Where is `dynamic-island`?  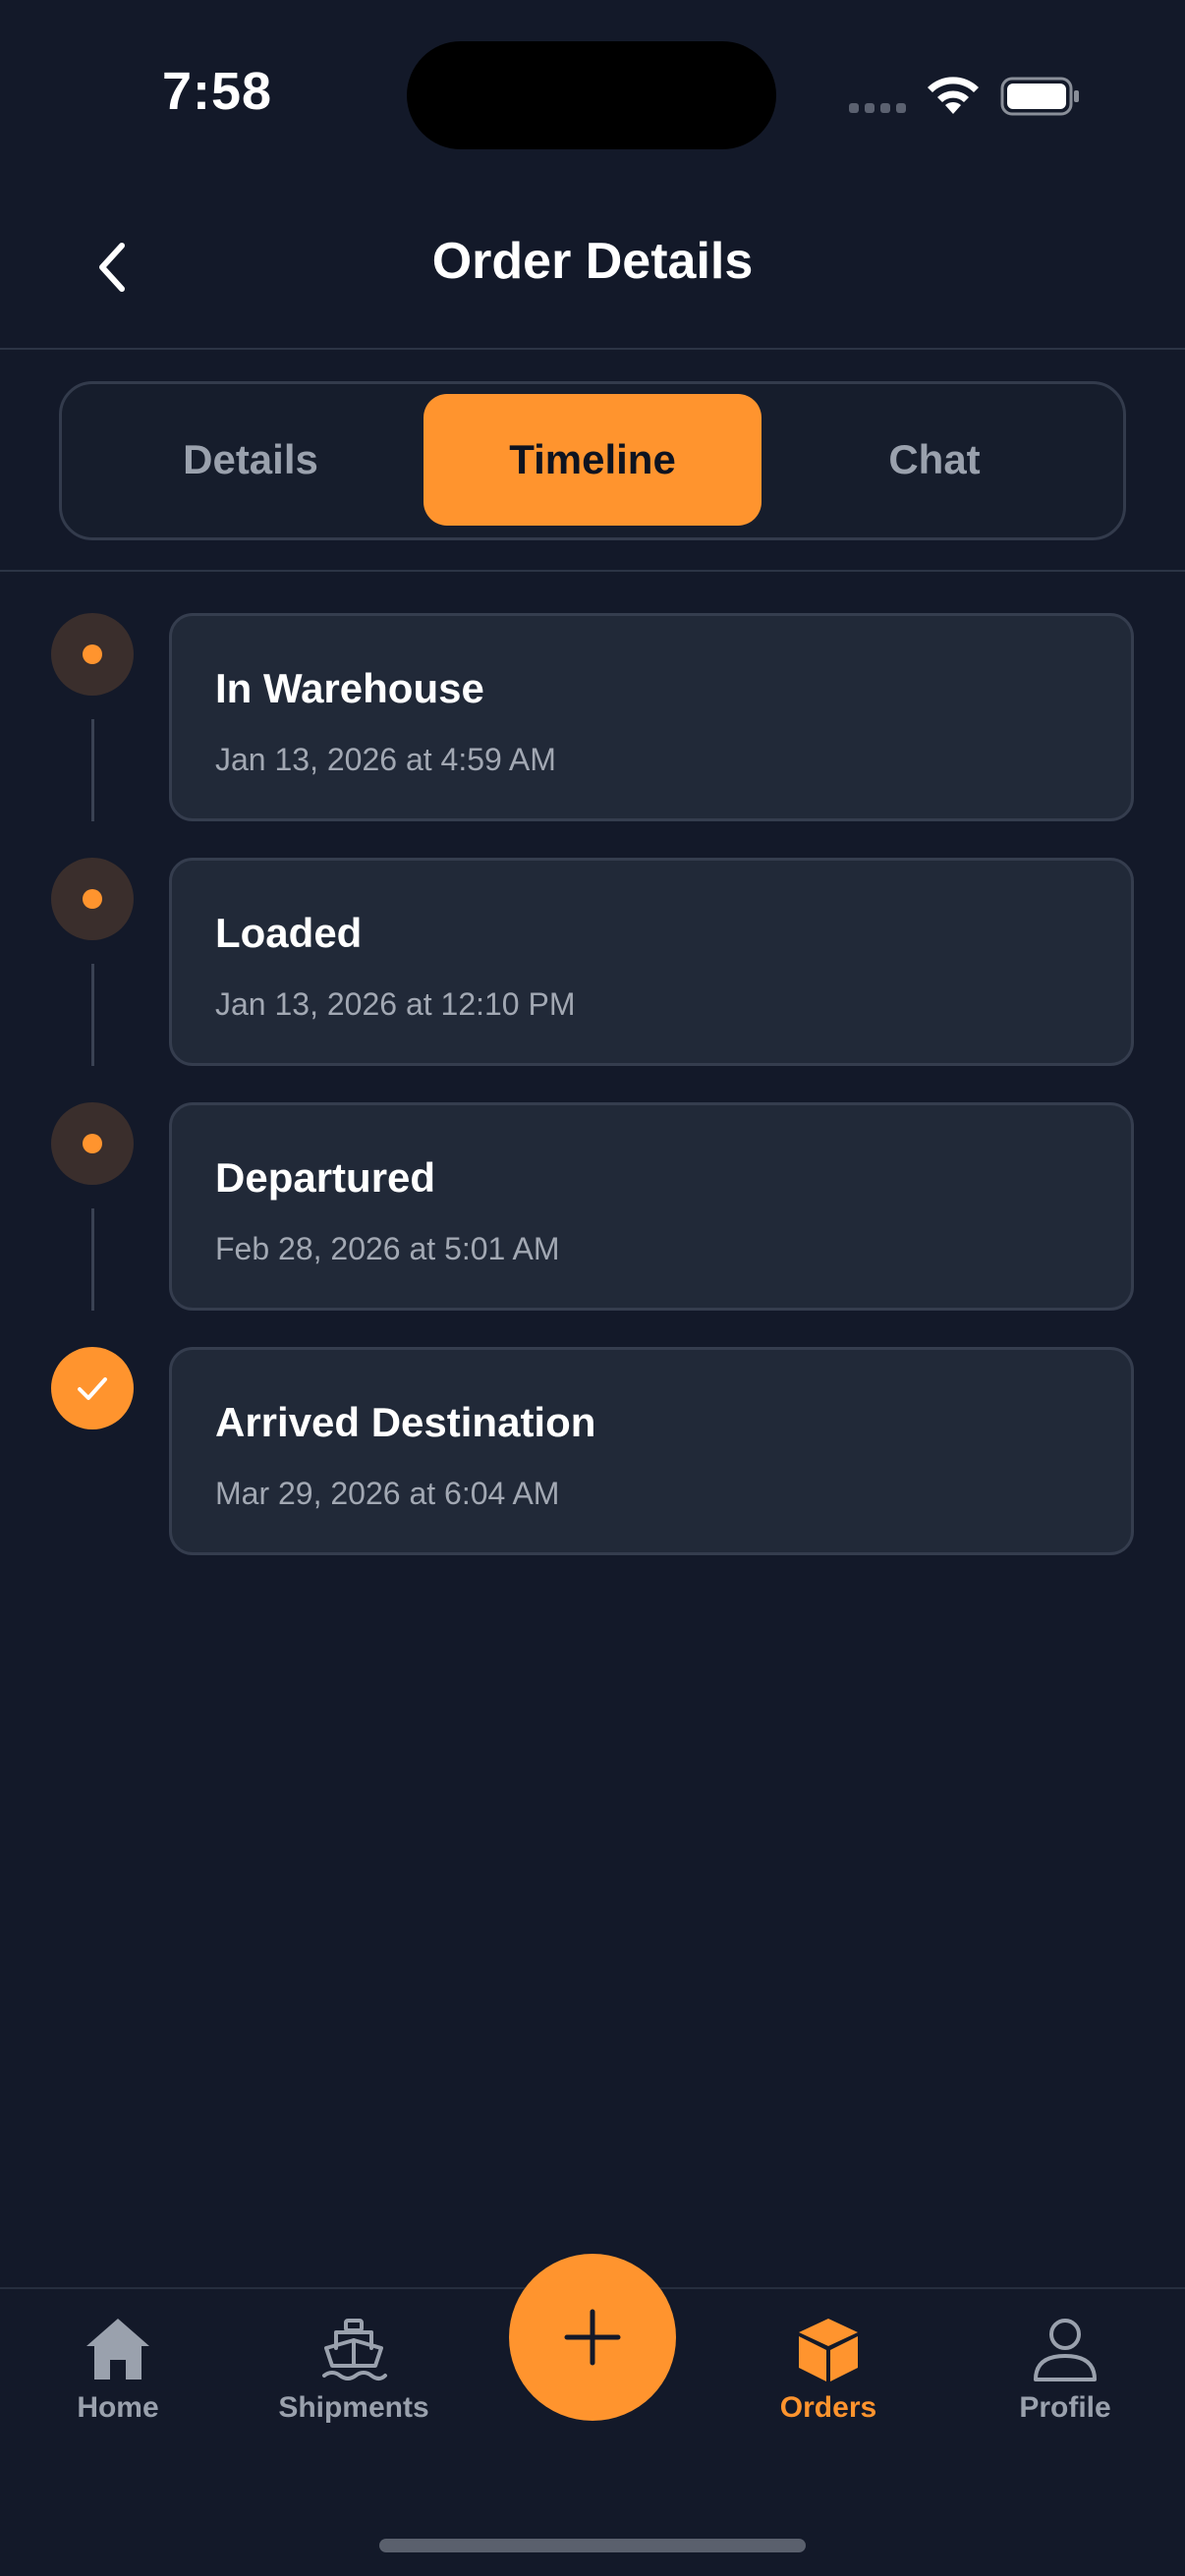
dynamic-island is located at coordinates (592, 95).